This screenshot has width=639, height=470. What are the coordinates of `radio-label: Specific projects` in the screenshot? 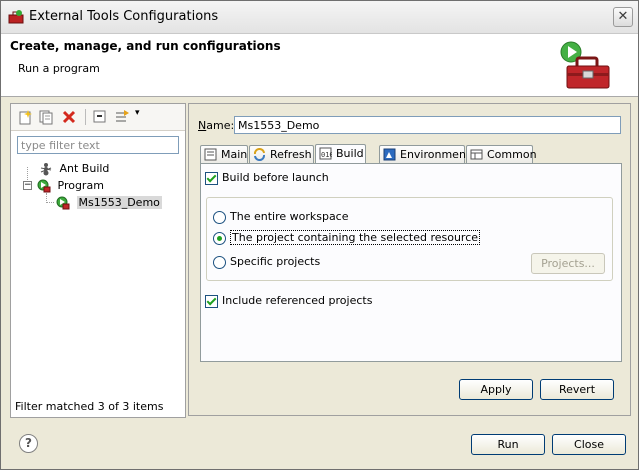 It's located at (275, 261).